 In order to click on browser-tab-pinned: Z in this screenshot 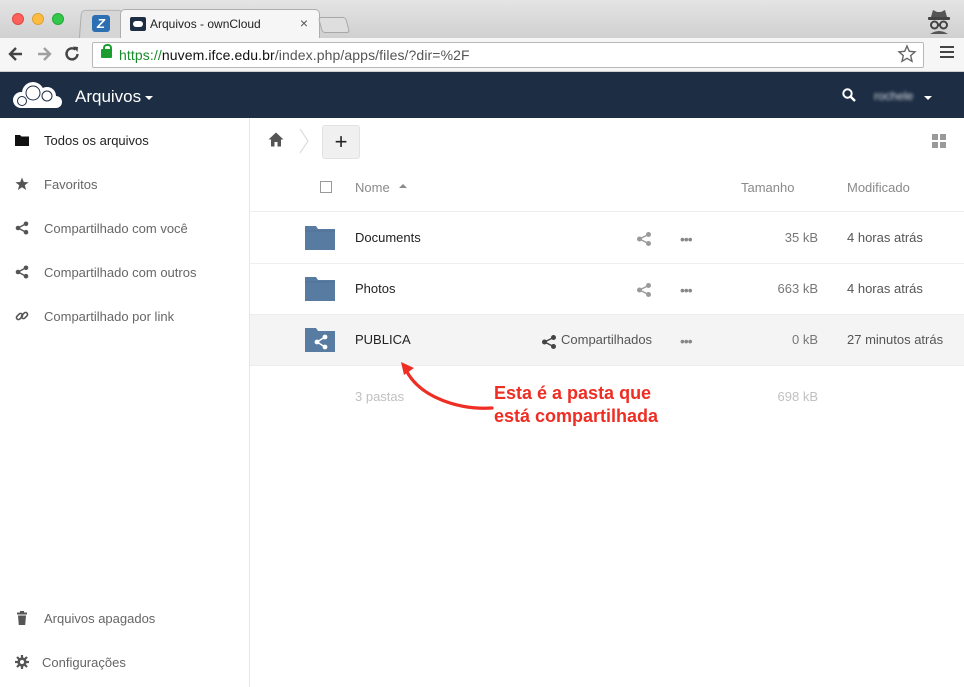, I will do `click(102, 24)`.